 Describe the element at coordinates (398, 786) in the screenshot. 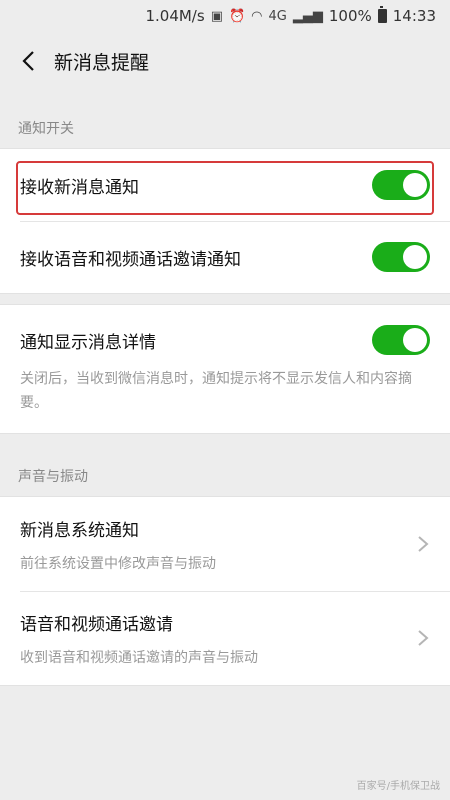

I see `watermark: 百家号/手机保卫战` at that location.